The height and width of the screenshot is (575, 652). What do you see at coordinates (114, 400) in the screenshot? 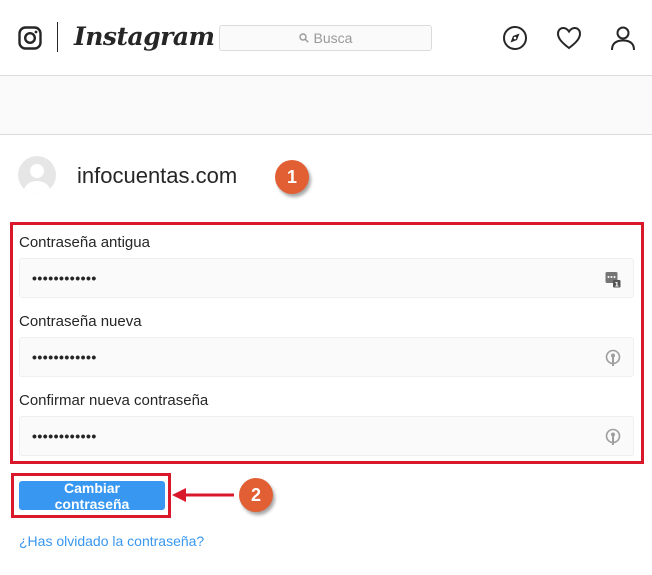
I see `confirm-password-label: Confirmar nueva contraseña` at bounding box center [114, 400].